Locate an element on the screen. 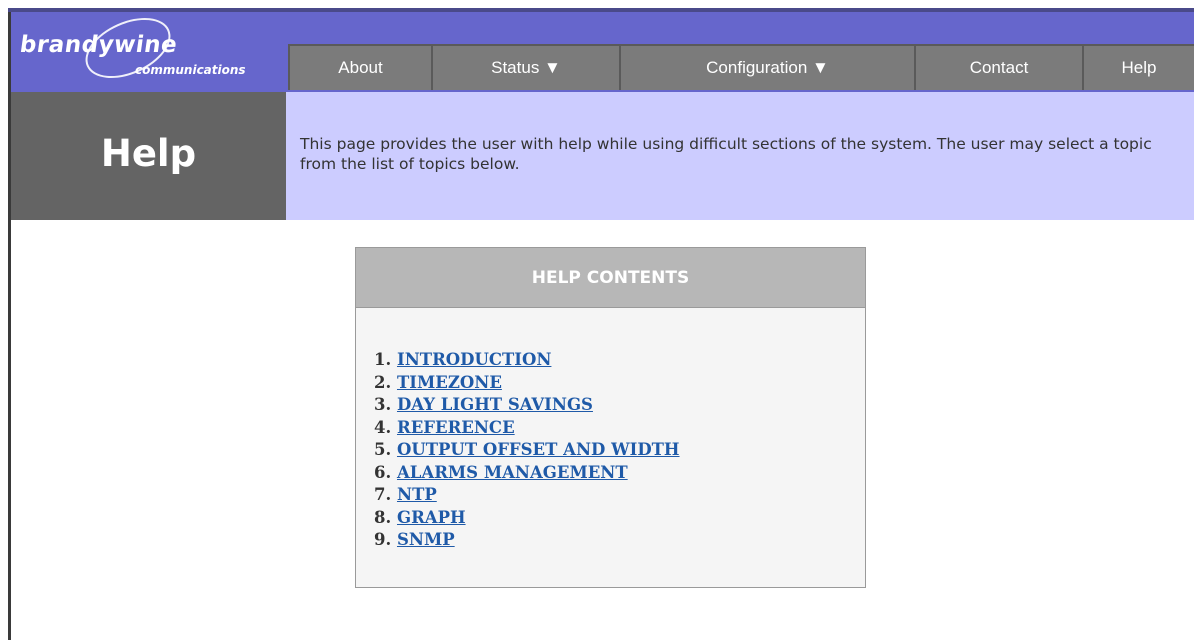  page-title-panel: Help is located at coordinates (148, 156).